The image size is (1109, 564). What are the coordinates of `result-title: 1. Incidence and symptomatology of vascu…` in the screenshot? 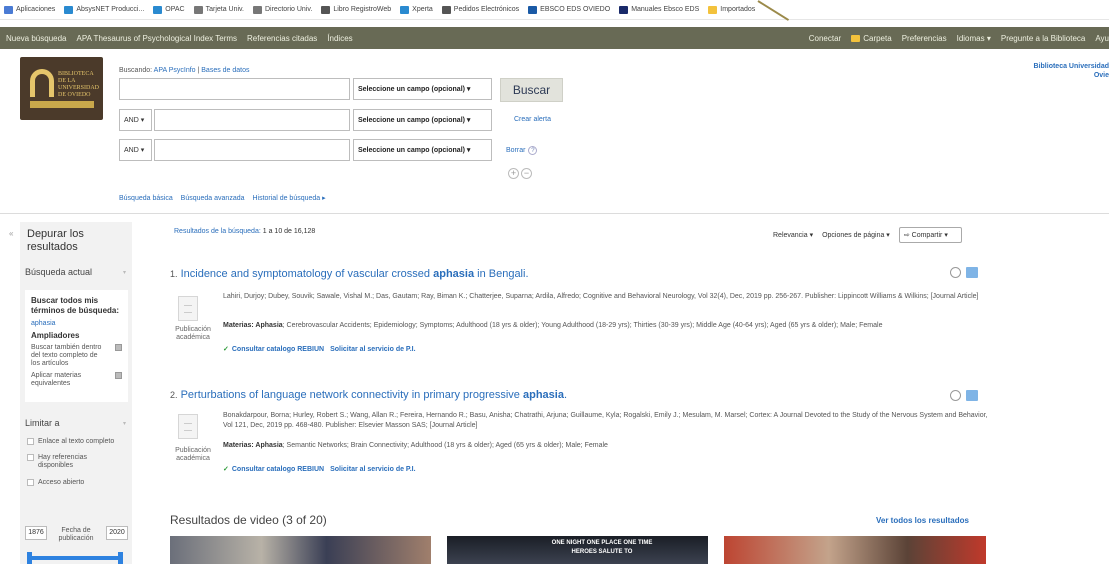 It's located at (349, 274).